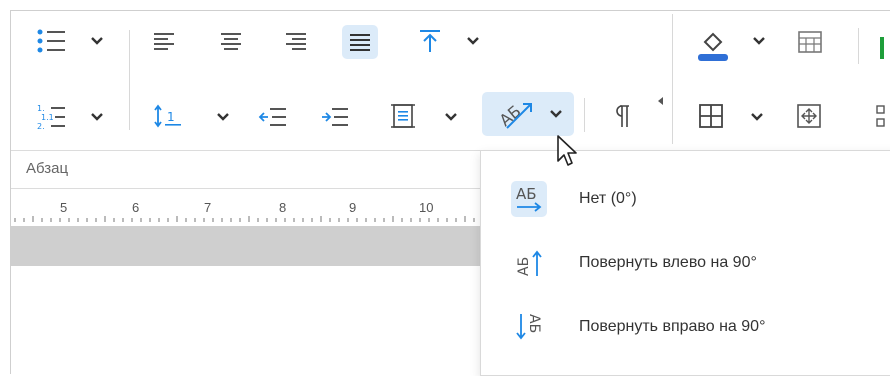 Image resolution: width=890 pixels, height=376 pixels. Describe the element at coordinates (41, 126) in the screenshot. I see `svg-text: 2.` at that location.